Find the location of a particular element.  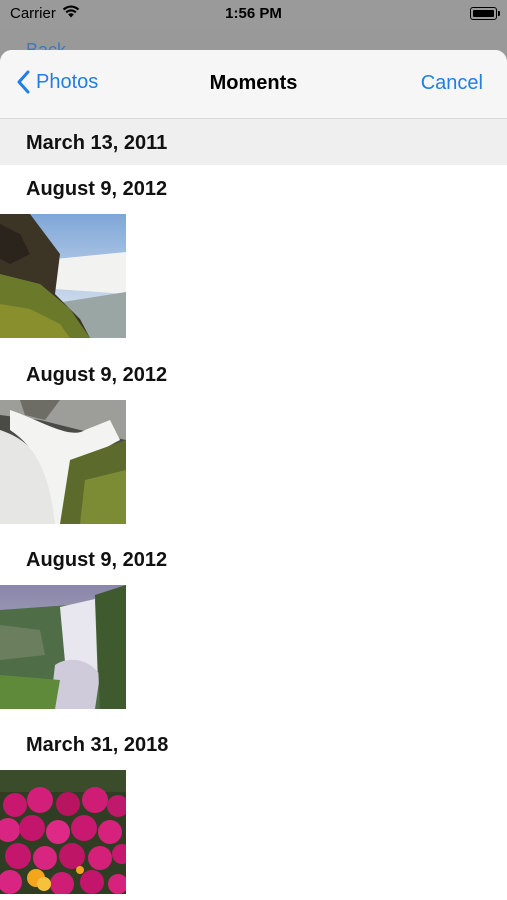

nav-bar: Photos Moments Cancel is located at coordinates (253, 84).